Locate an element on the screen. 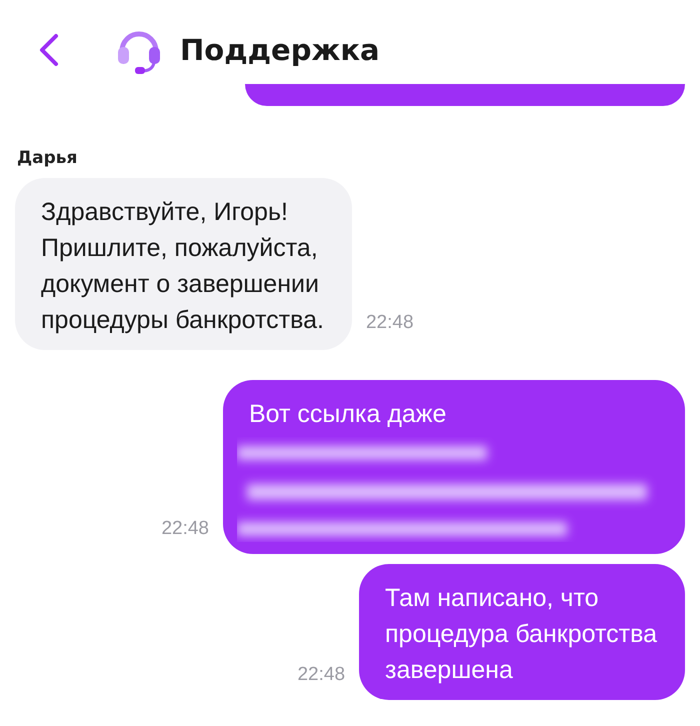 This screenshot has width=700, height=726. message-text: документ о завершении is located at coordinates (180, 284).